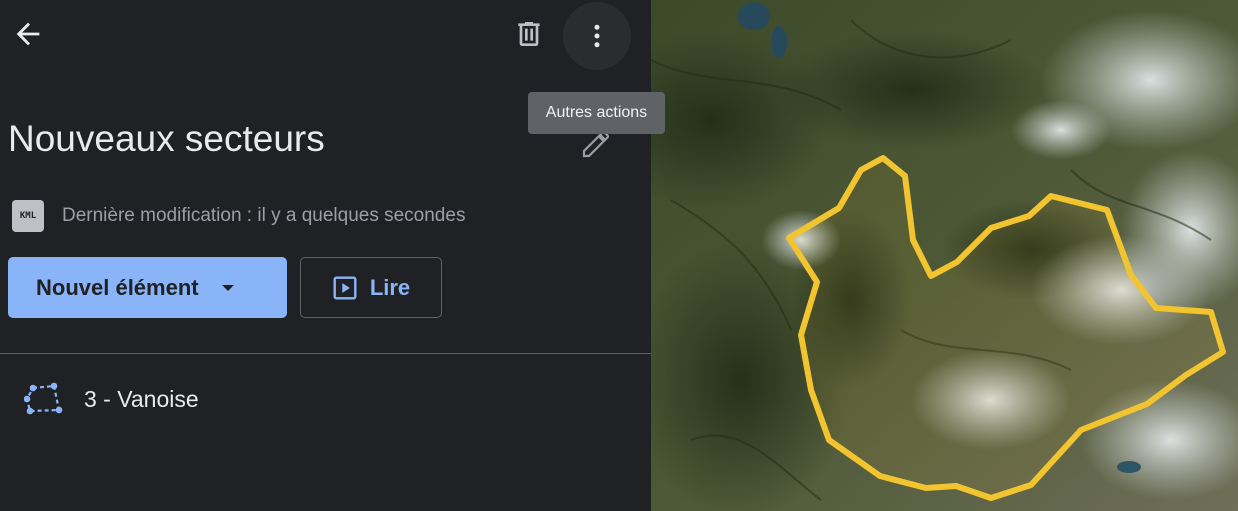  I want to click on play-button: Lire, so click(371, 287).